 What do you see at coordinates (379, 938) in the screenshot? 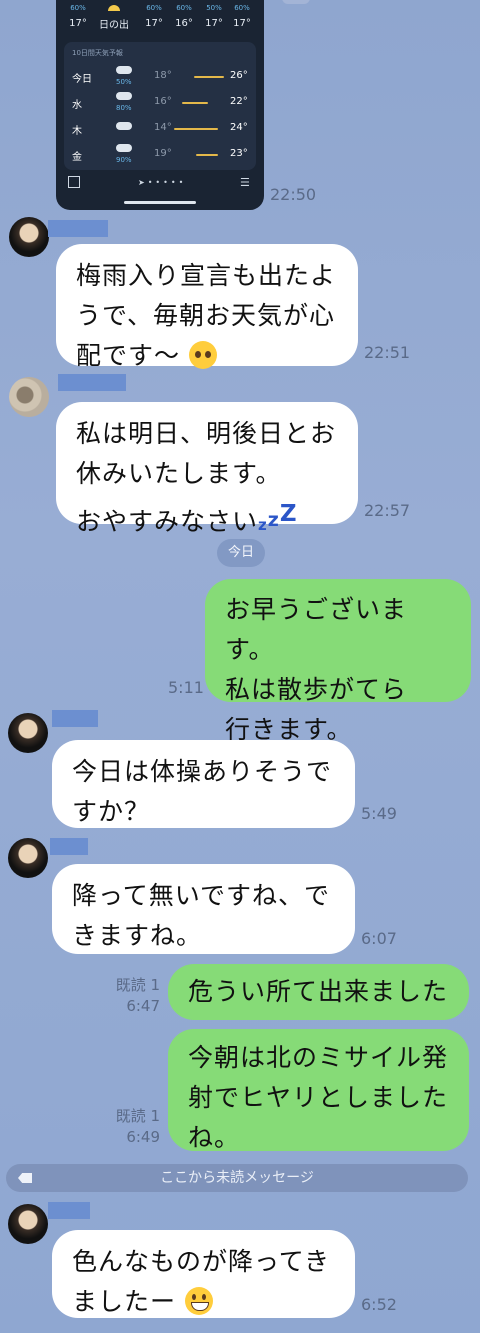
I see `message-time: 6:07` at bounding box center [379, 938].